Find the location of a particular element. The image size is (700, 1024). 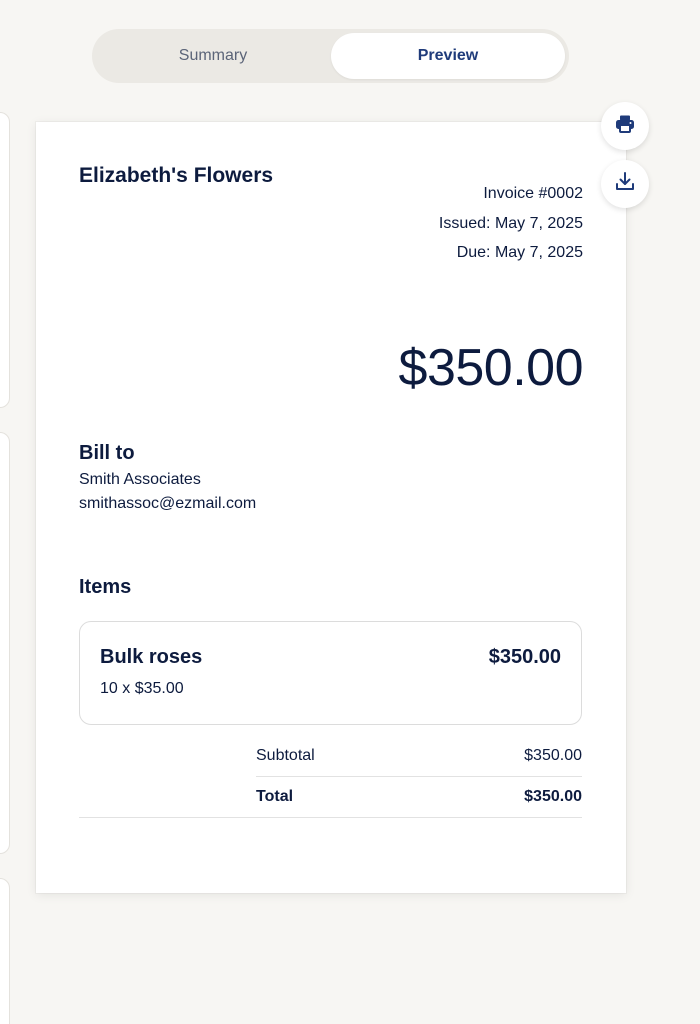

client-email: smithassoc@ezmail.com is located at coordinates (168, 503).